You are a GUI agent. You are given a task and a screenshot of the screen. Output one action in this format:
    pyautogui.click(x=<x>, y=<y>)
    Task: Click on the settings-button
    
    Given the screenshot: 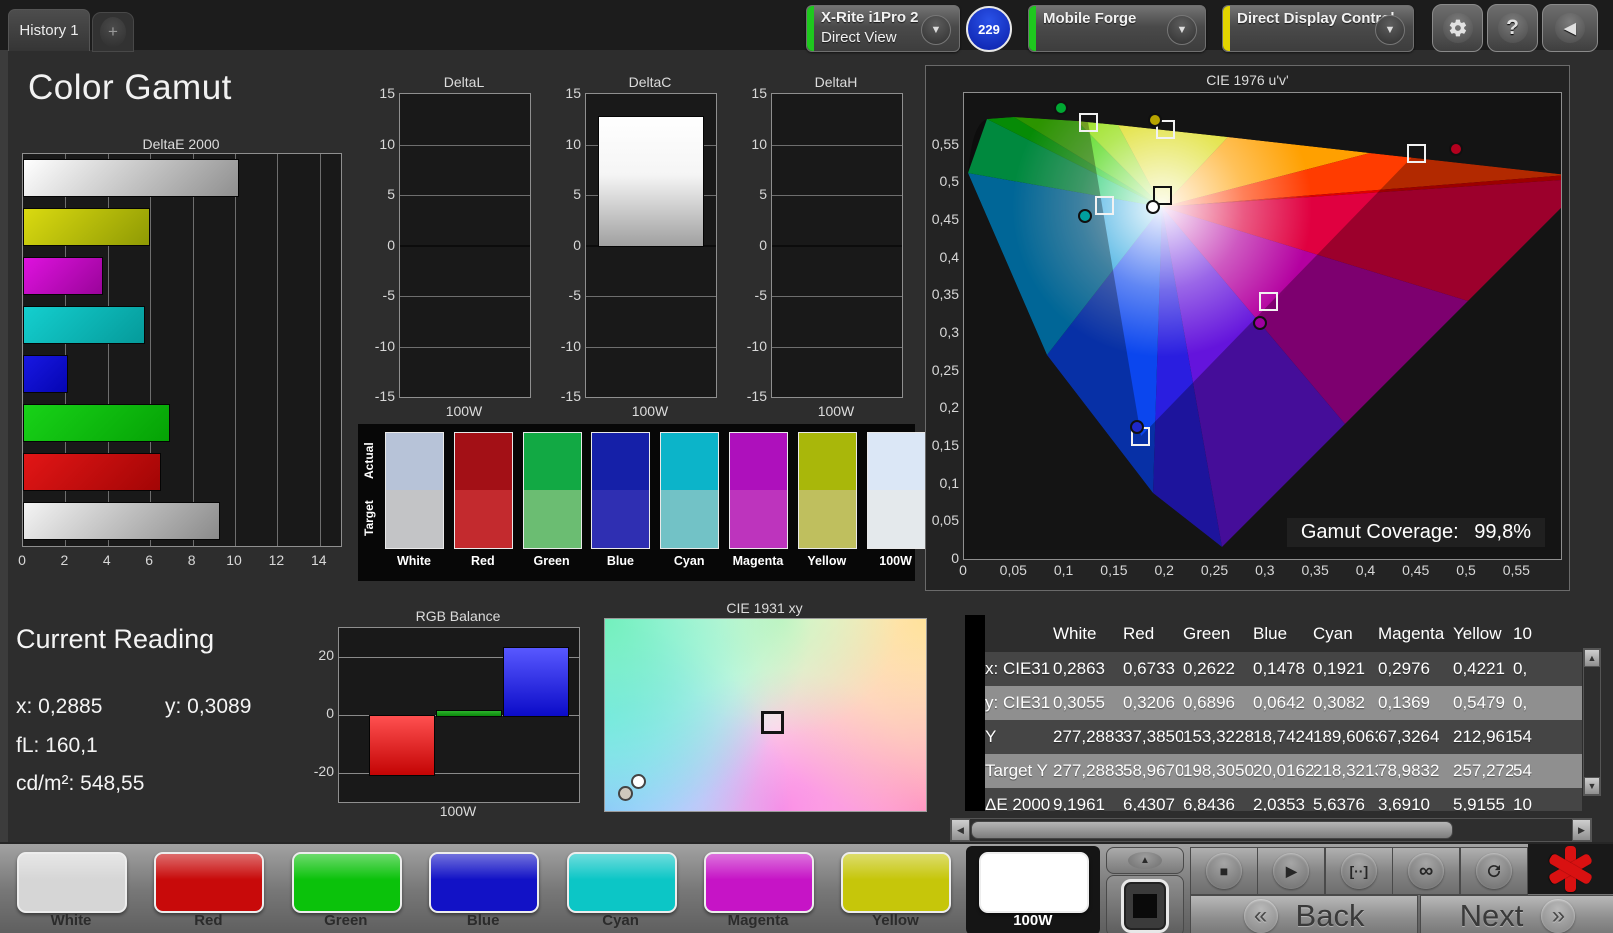 What is the action you would take?
    pyautogui.click(x=1457, y=28)
    